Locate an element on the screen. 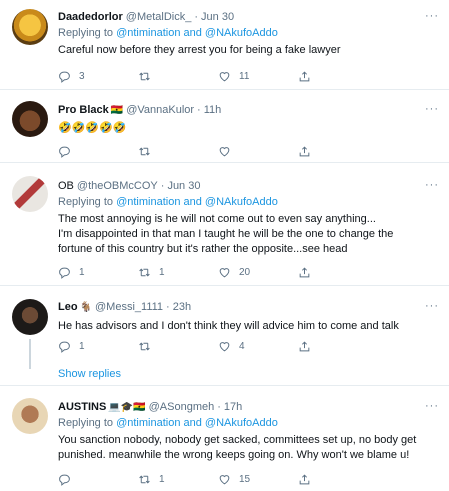 The width and height of the screenshot is (449, 491). like-button: 15 is located at coordinates (258, 479).